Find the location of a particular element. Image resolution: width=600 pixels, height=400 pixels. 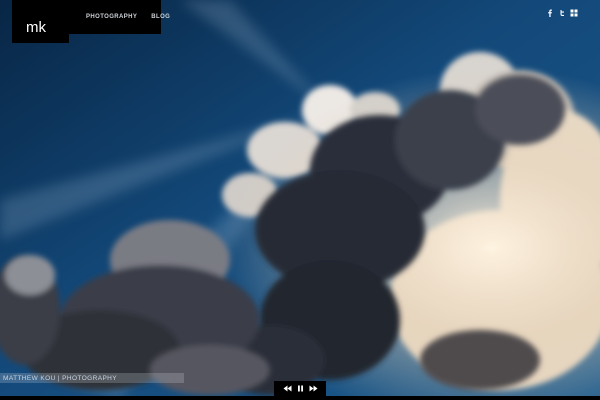

logo-text: mk is located at coordinates (36, 27).